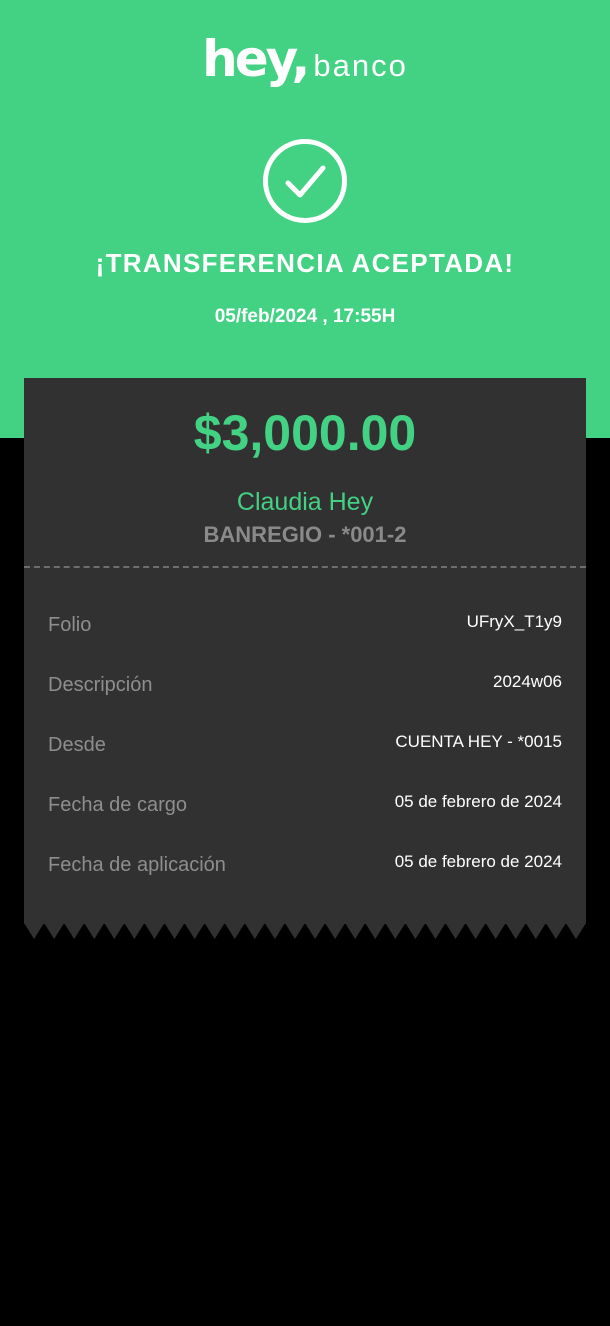 This screenshot has width=610, height=1326. I want to click on recipient-name: Claudia Hey, so click(305, 502).